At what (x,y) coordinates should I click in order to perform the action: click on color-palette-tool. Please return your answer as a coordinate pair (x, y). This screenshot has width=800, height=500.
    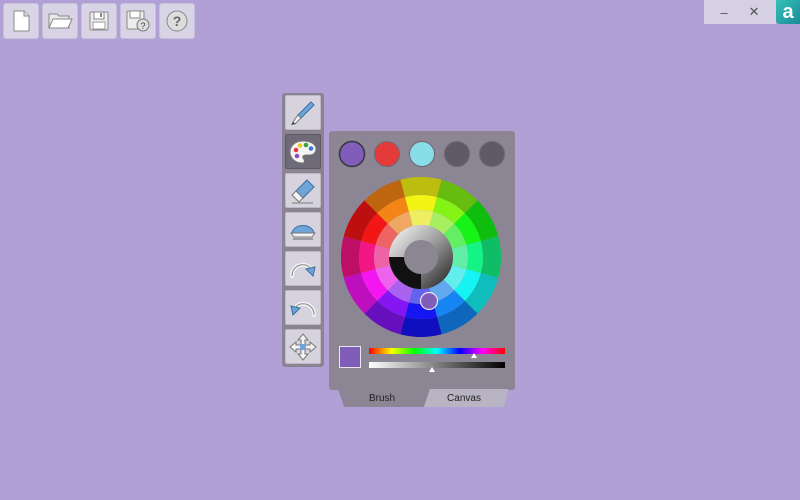
    Looking at the image, I should click on (303, 151).